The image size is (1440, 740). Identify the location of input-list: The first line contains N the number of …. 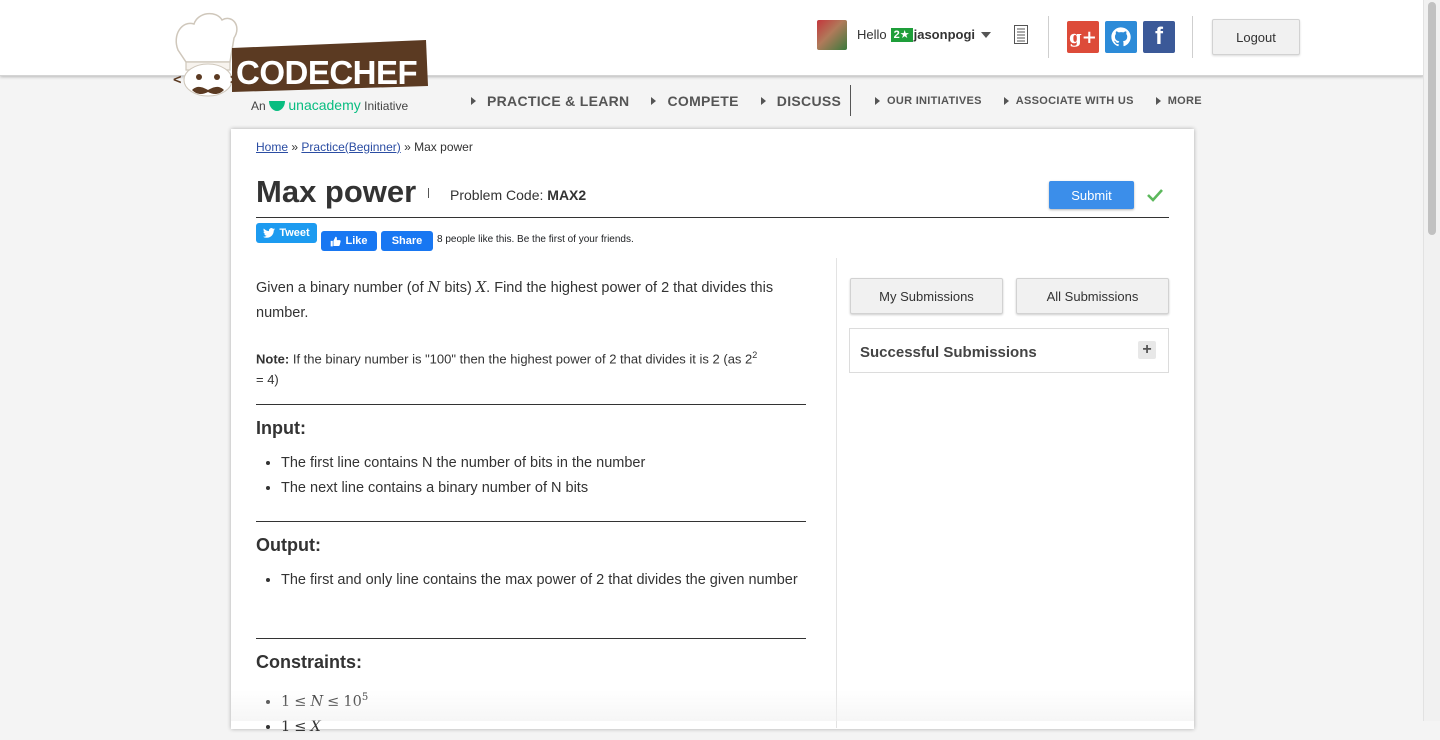
(543, 476).